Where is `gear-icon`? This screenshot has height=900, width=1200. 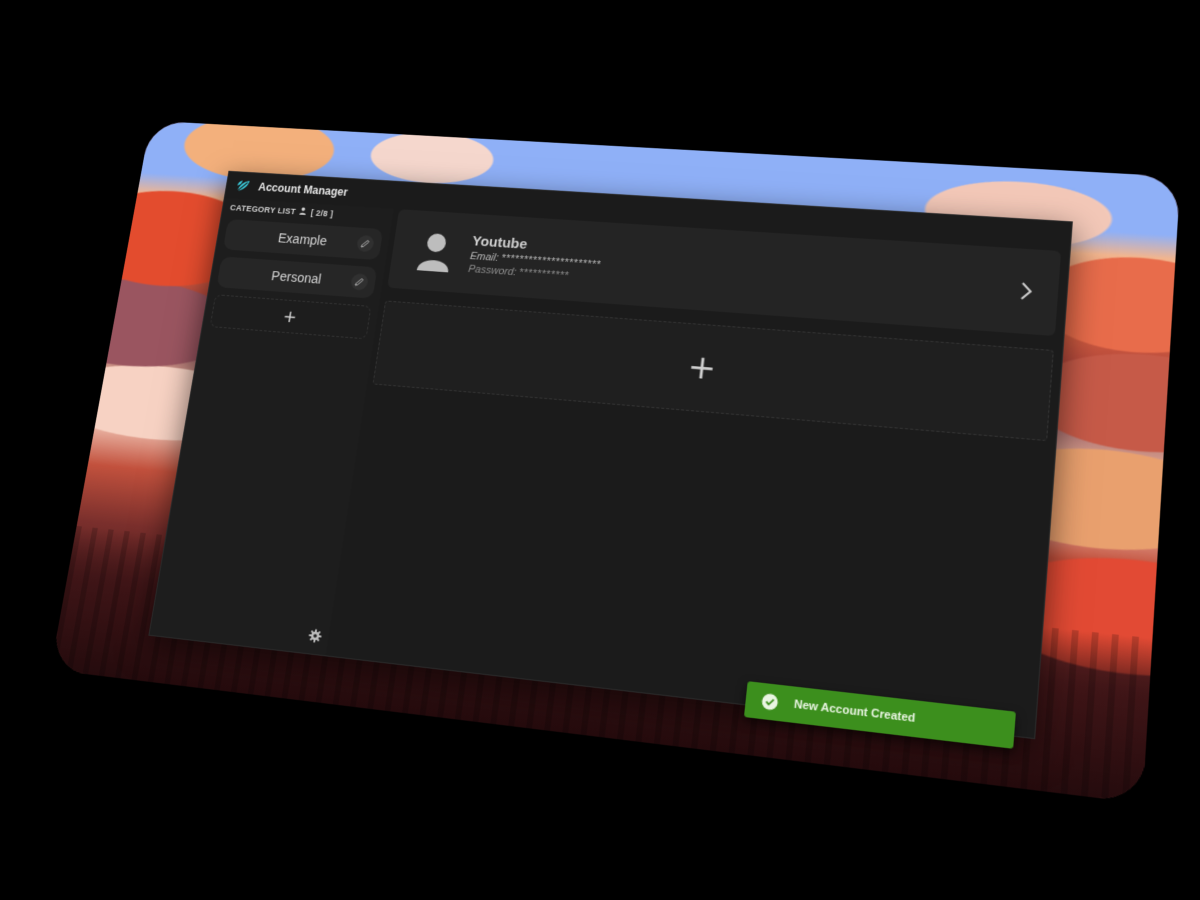 gear-icon is located at coordinates (315, 636).